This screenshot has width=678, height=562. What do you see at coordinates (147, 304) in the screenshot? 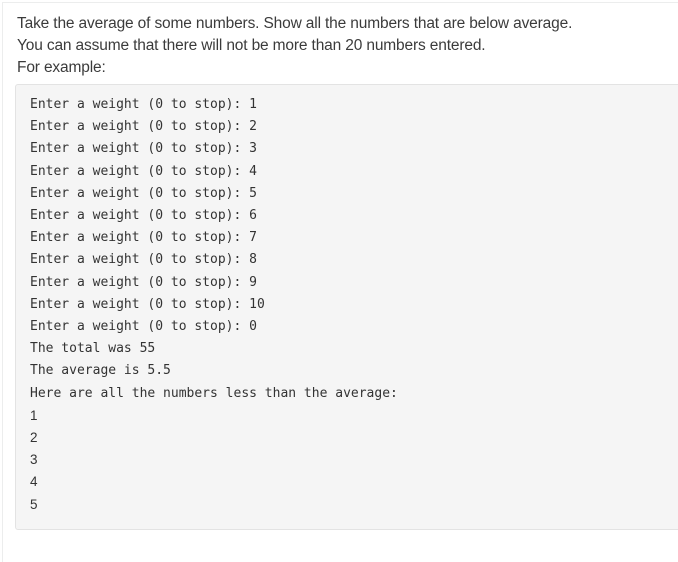
I see `example-output-line: Enter a weight (0 to stop): 10` at bounding box center [147, 304].